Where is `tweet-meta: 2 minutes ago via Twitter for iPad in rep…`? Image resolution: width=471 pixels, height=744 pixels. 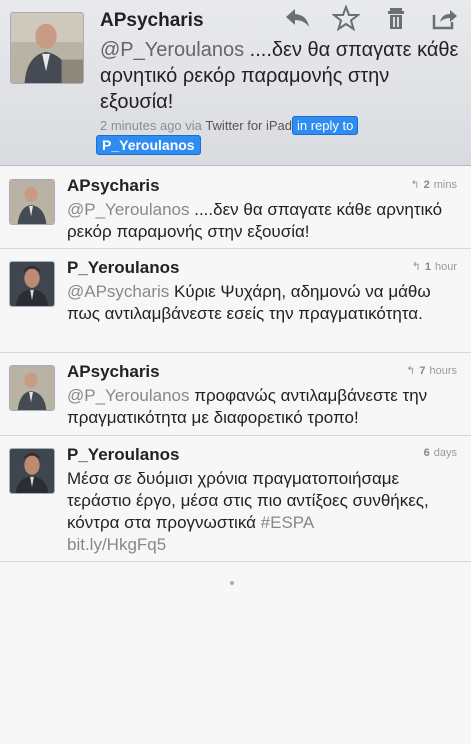
tweet-meta: 2 minutes ago via Twitter for iPad in rep… is located at coordinates (229, 125).